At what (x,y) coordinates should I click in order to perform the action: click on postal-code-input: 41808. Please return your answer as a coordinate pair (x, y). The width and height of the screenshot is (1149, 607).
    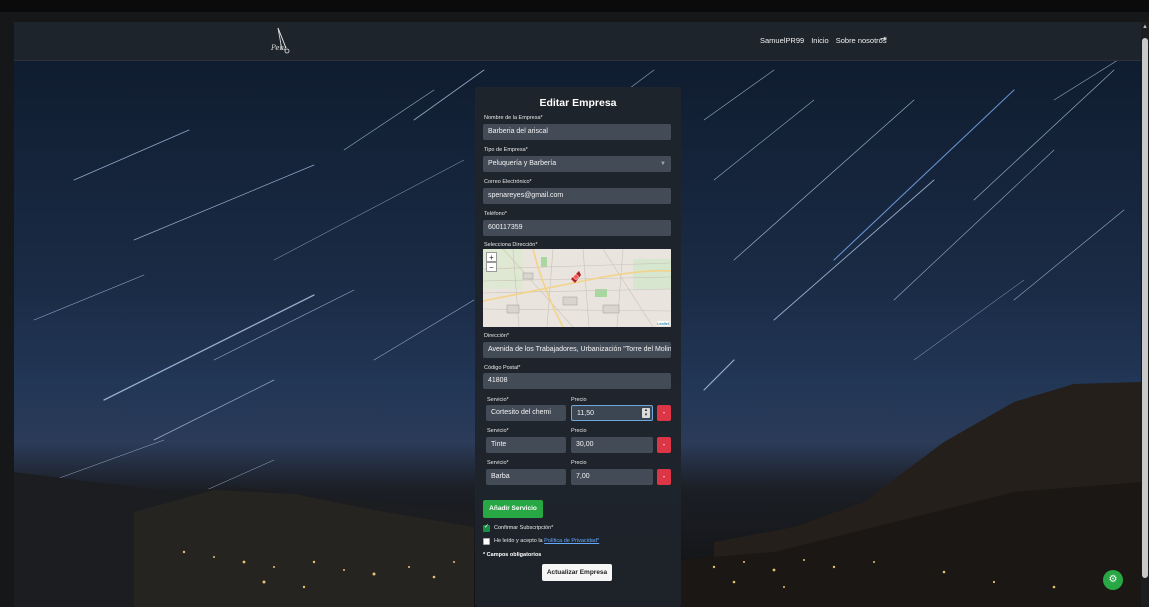
    Looking at the image, I should click on (577, 381).